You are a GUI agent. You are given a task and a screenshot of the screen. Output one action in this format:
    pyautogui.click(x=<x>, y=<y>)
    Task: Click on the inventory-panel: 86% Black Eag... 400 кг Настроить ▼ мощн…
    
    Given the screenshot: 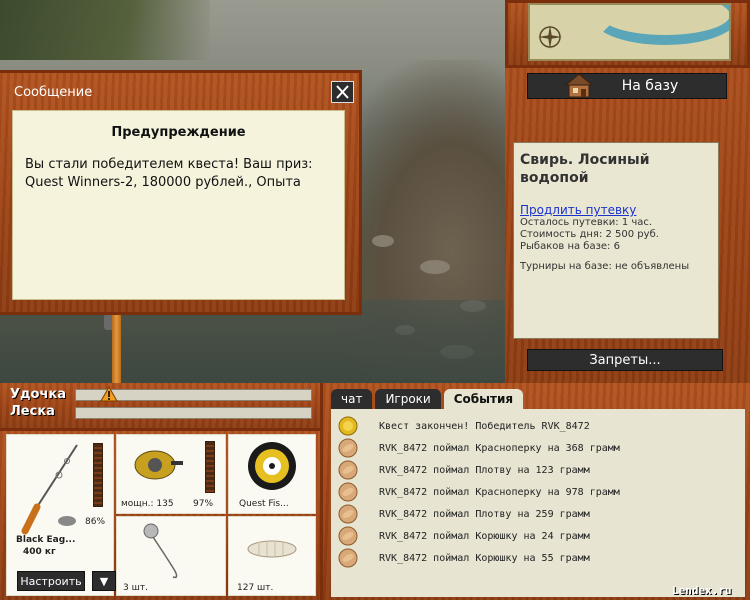 What is the action you would take?
    pyautogui.click(x=160, y=514)
    